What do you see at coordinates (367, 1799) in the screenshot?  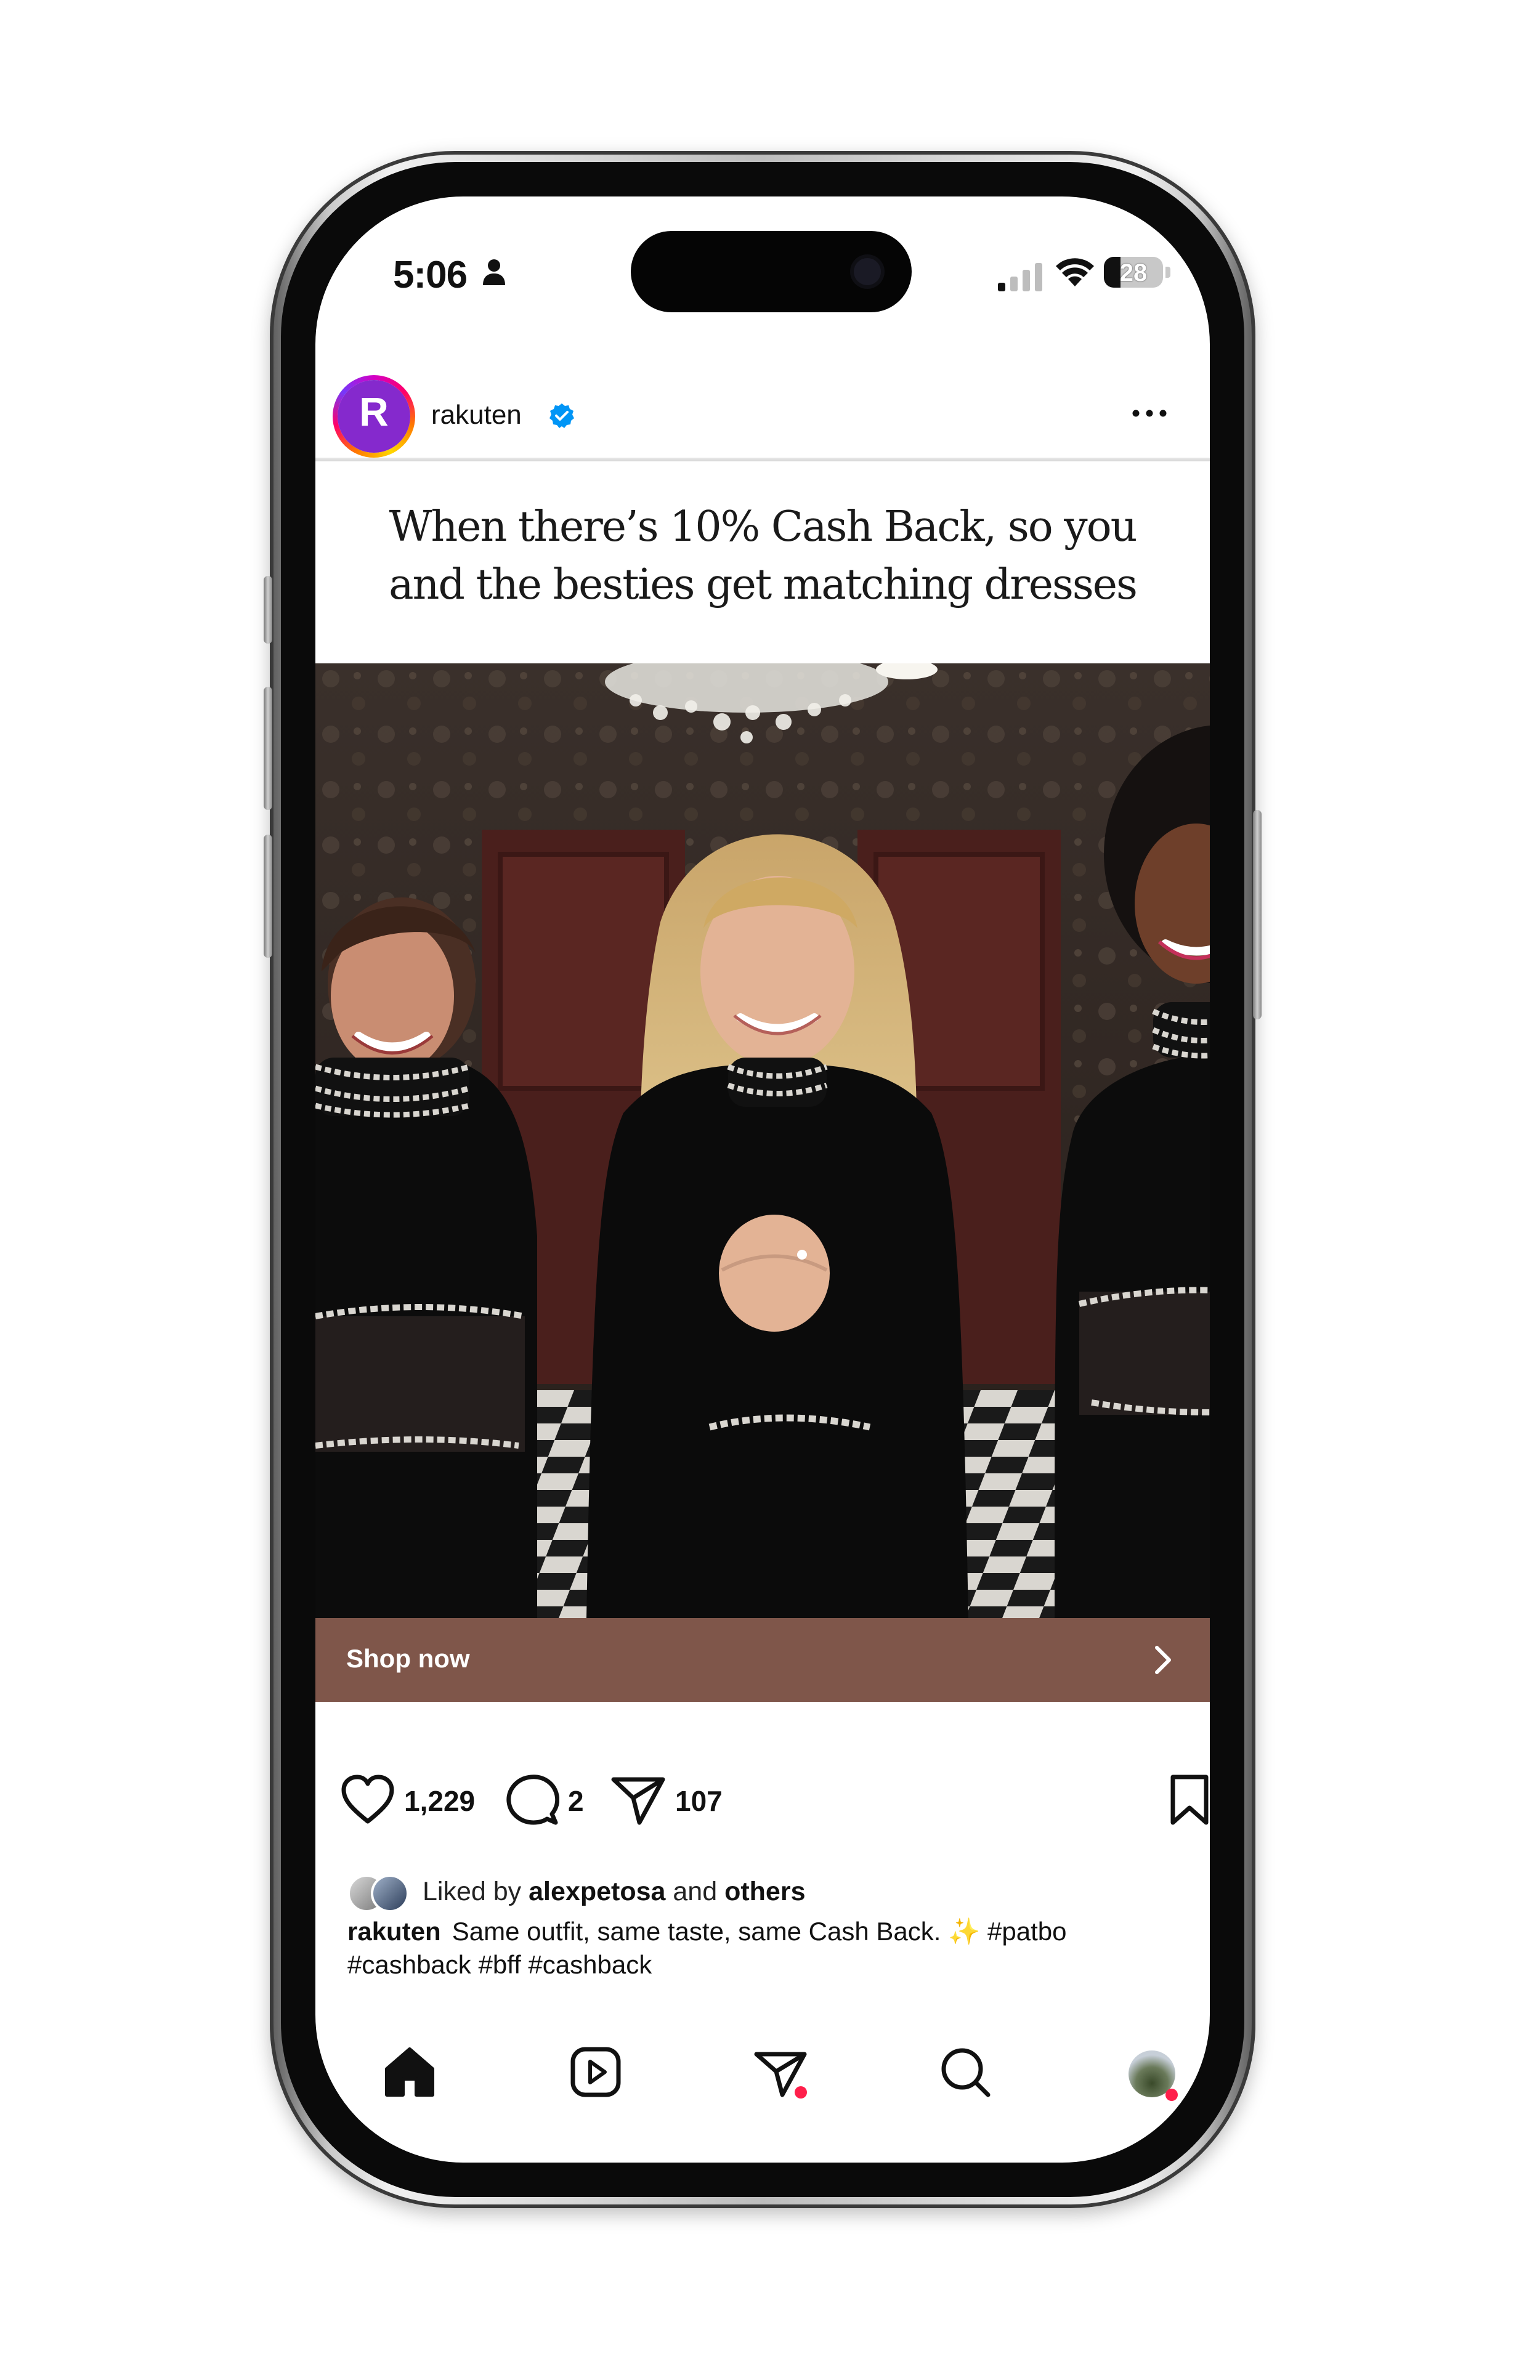 I see `like-heart-icon` at bounding box center [367, 1799].